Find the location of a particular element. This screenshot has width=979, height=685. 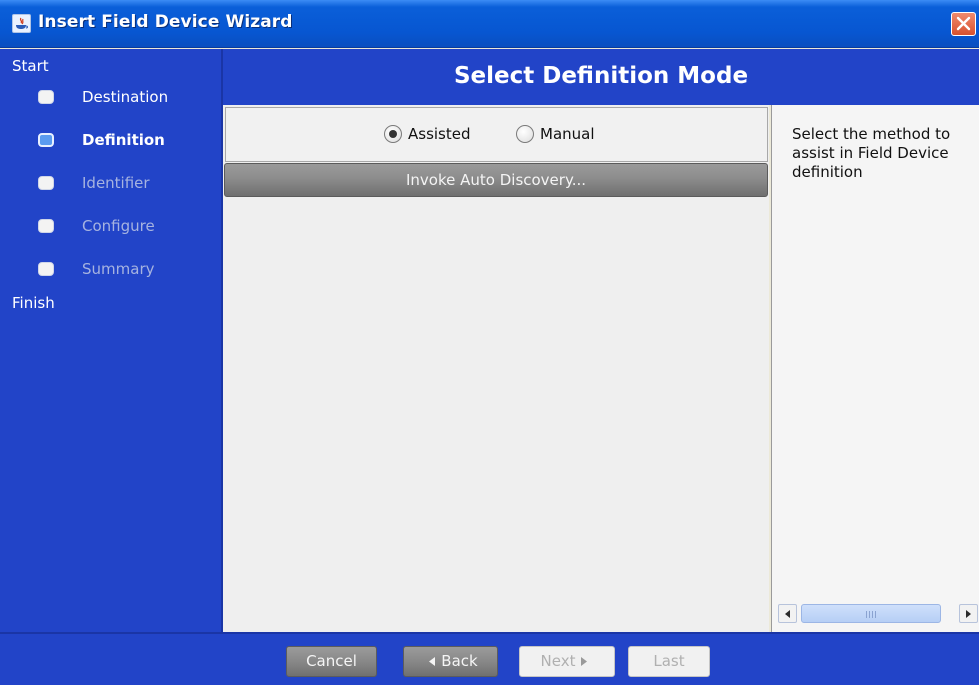

scroll-right-button is located at coordinates (968, 613).